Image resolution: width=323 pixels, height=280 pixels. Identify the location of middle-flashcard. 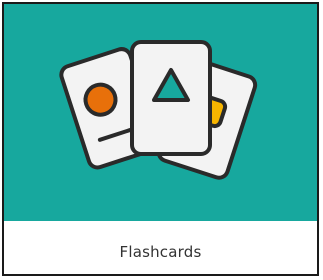
(171, 98).